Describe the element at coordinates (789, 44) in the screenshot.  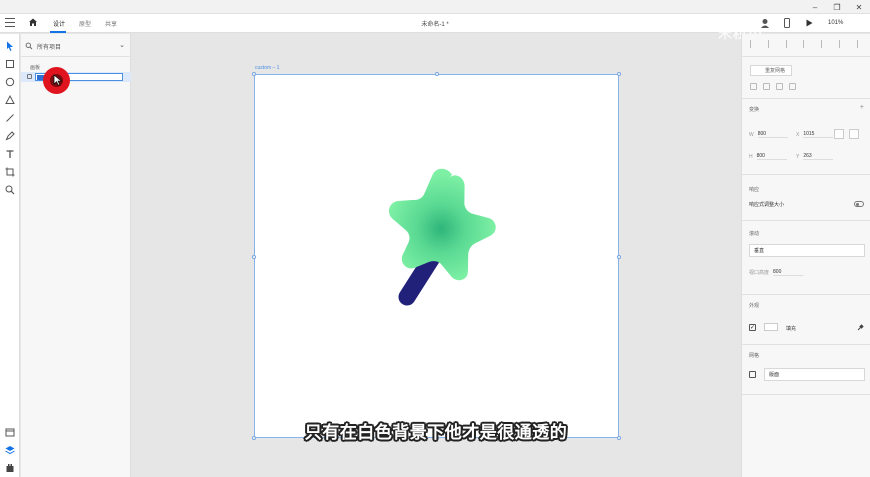
I see `align-right-icon` at that location.